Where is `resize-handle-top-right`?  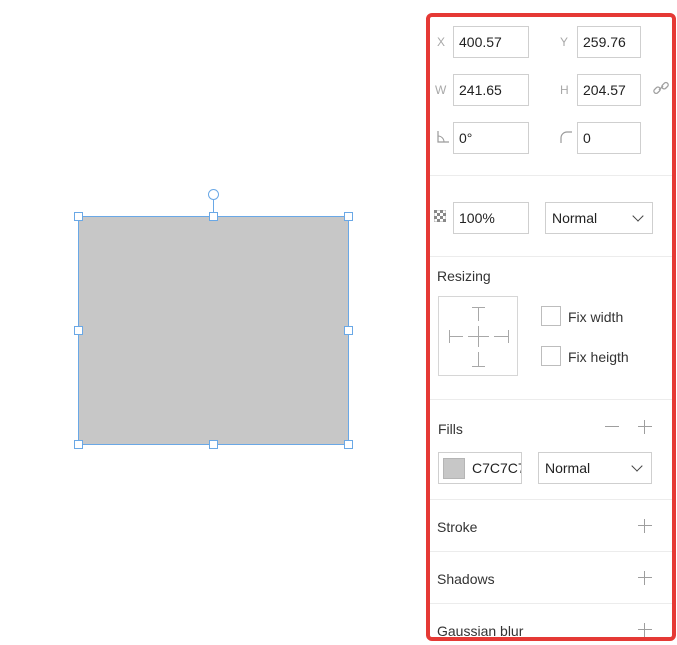 resize-handle-top-right is located at coordinates (348, 216).